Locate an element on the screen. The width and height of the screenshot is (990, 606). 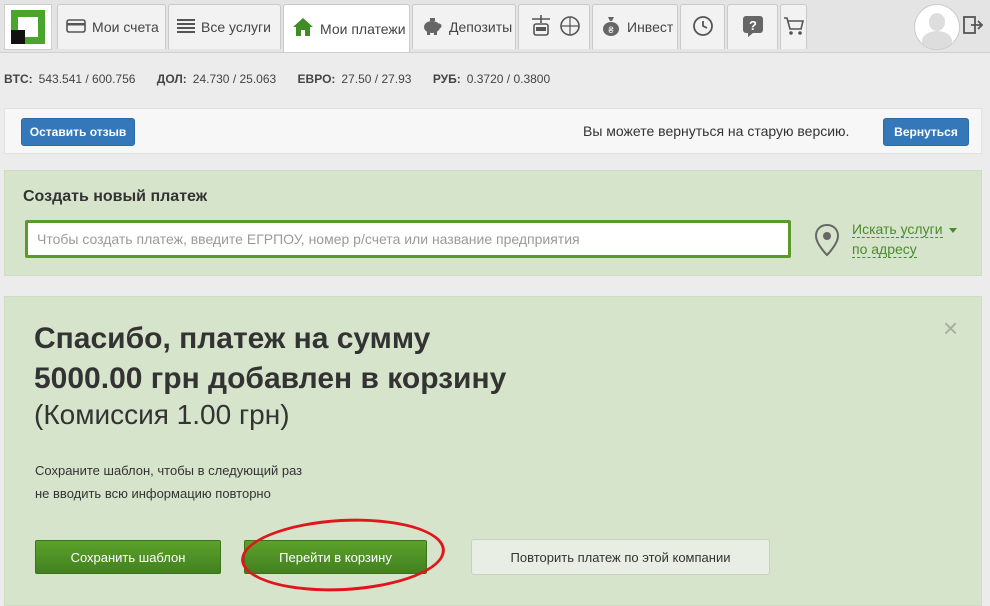
cart-icon is located at coordinates (794, 27).